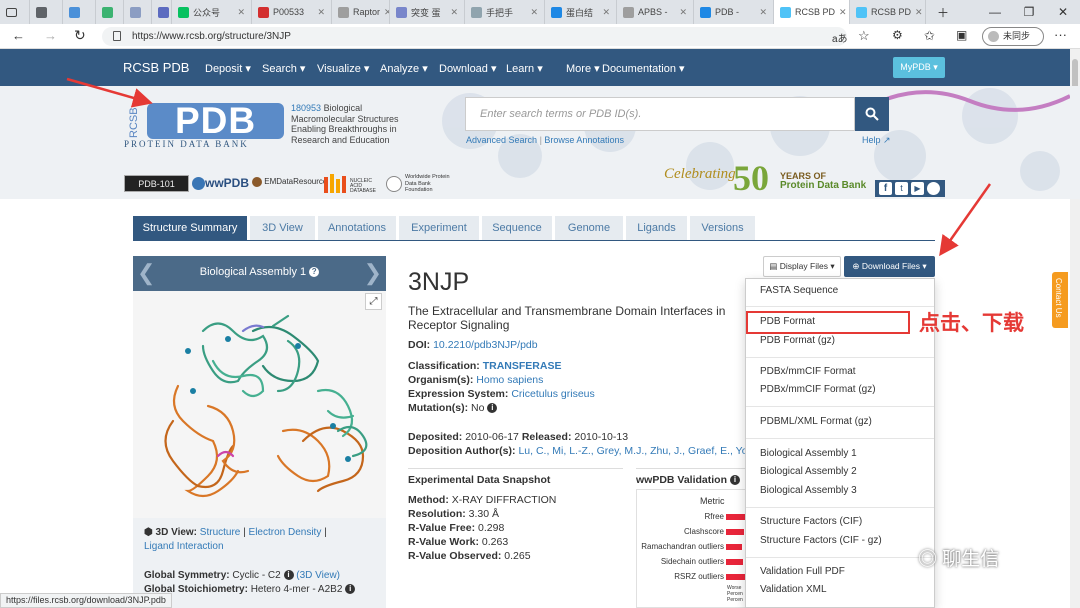 This screenshot has width=1080, height=608. Describe the element at coordinates (965, 220) in the screenshot. I see `arrow-to-download` at that location.